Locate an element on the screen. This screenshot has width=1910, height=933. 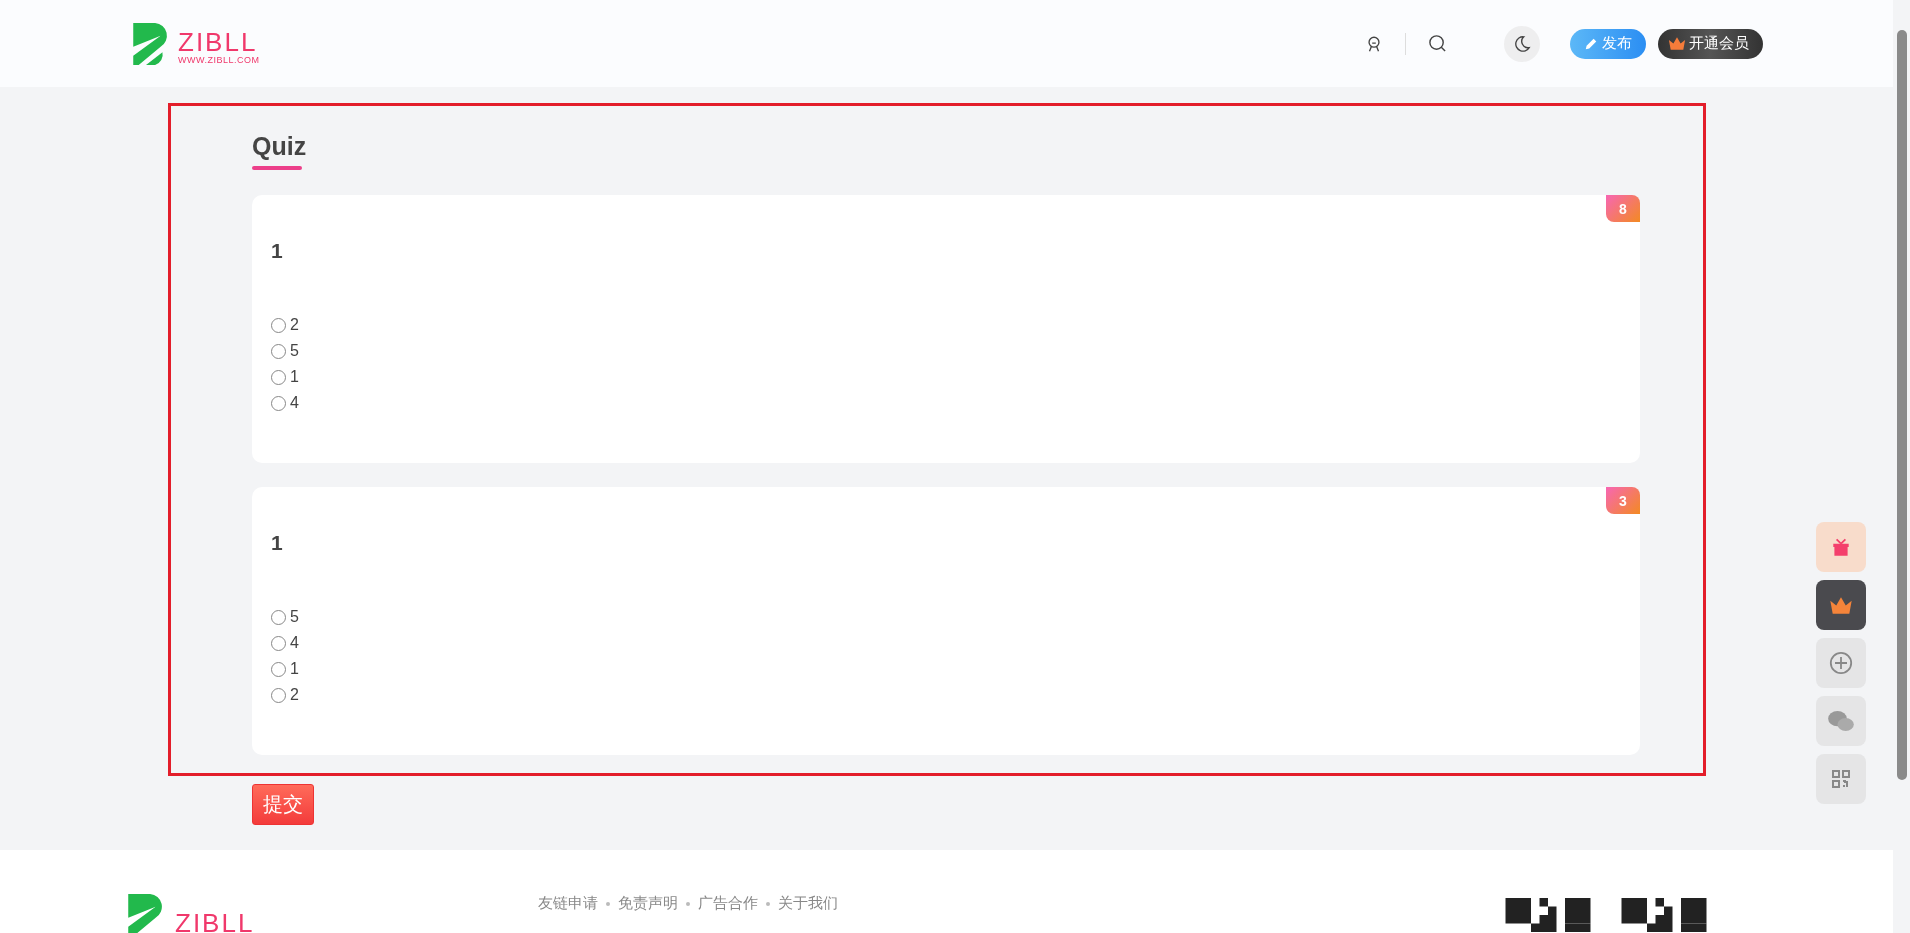
footer-link: 友链申请 is located at coordinates (568, 903).